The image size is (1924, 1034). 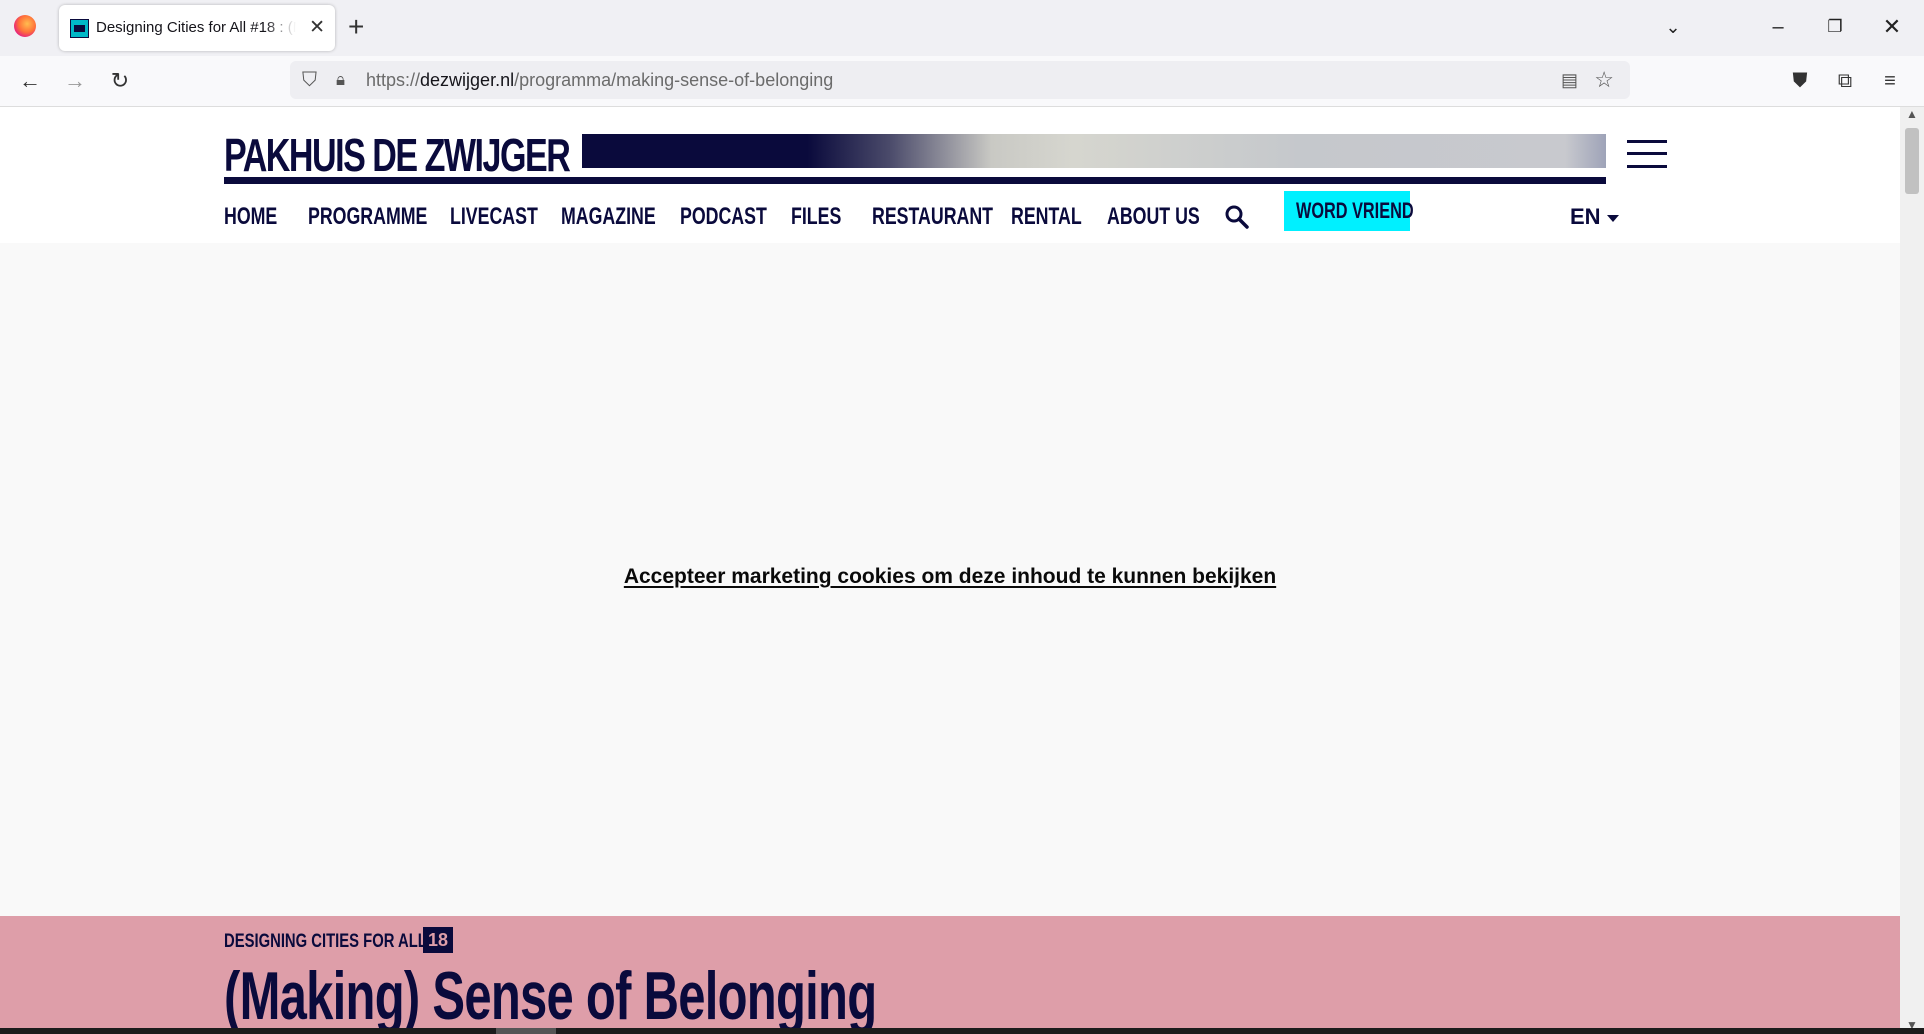 What do you see at coordinates (1355, 210) in the screenshot?
I see `word-vriend-label: WORD VRIEND` at bounding box center [1355, 210].